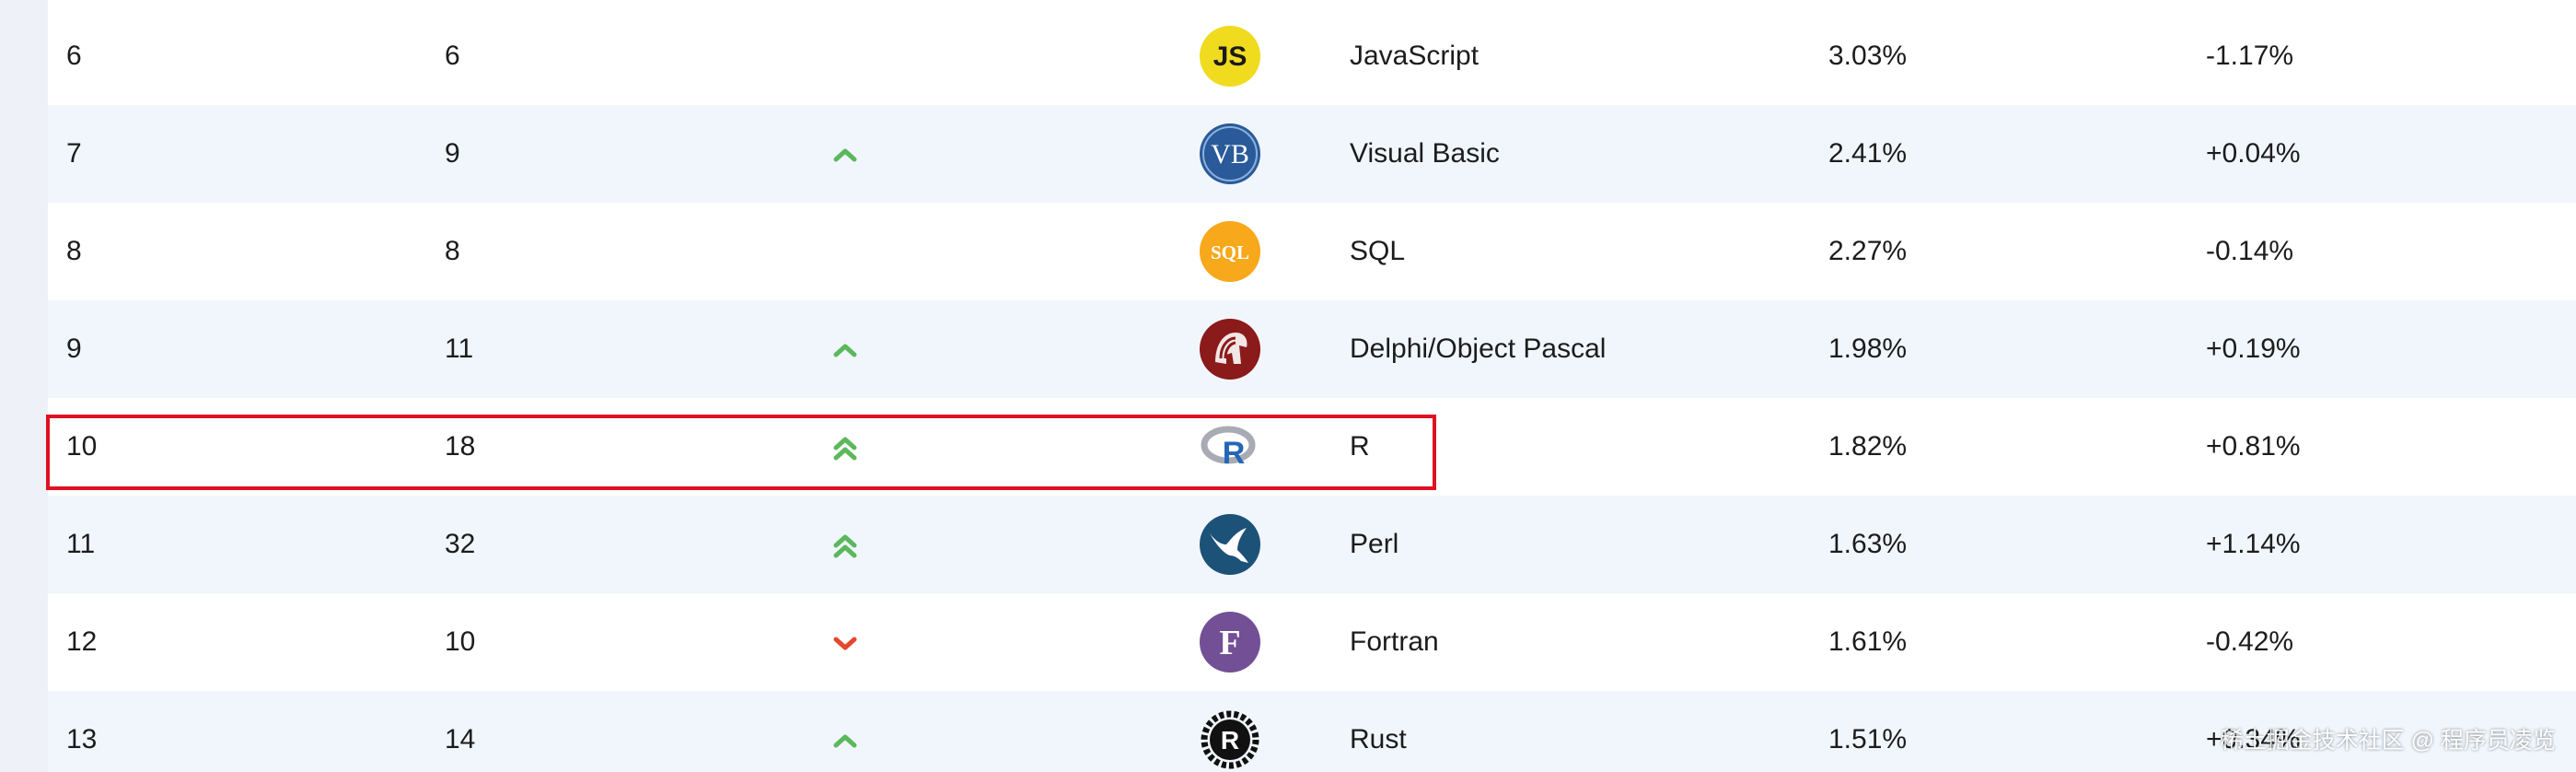  What do you see at coordinates (452, 251) in the screenshot?
I see `previous-rank-cell: 8` at bounding box center [452, 251].